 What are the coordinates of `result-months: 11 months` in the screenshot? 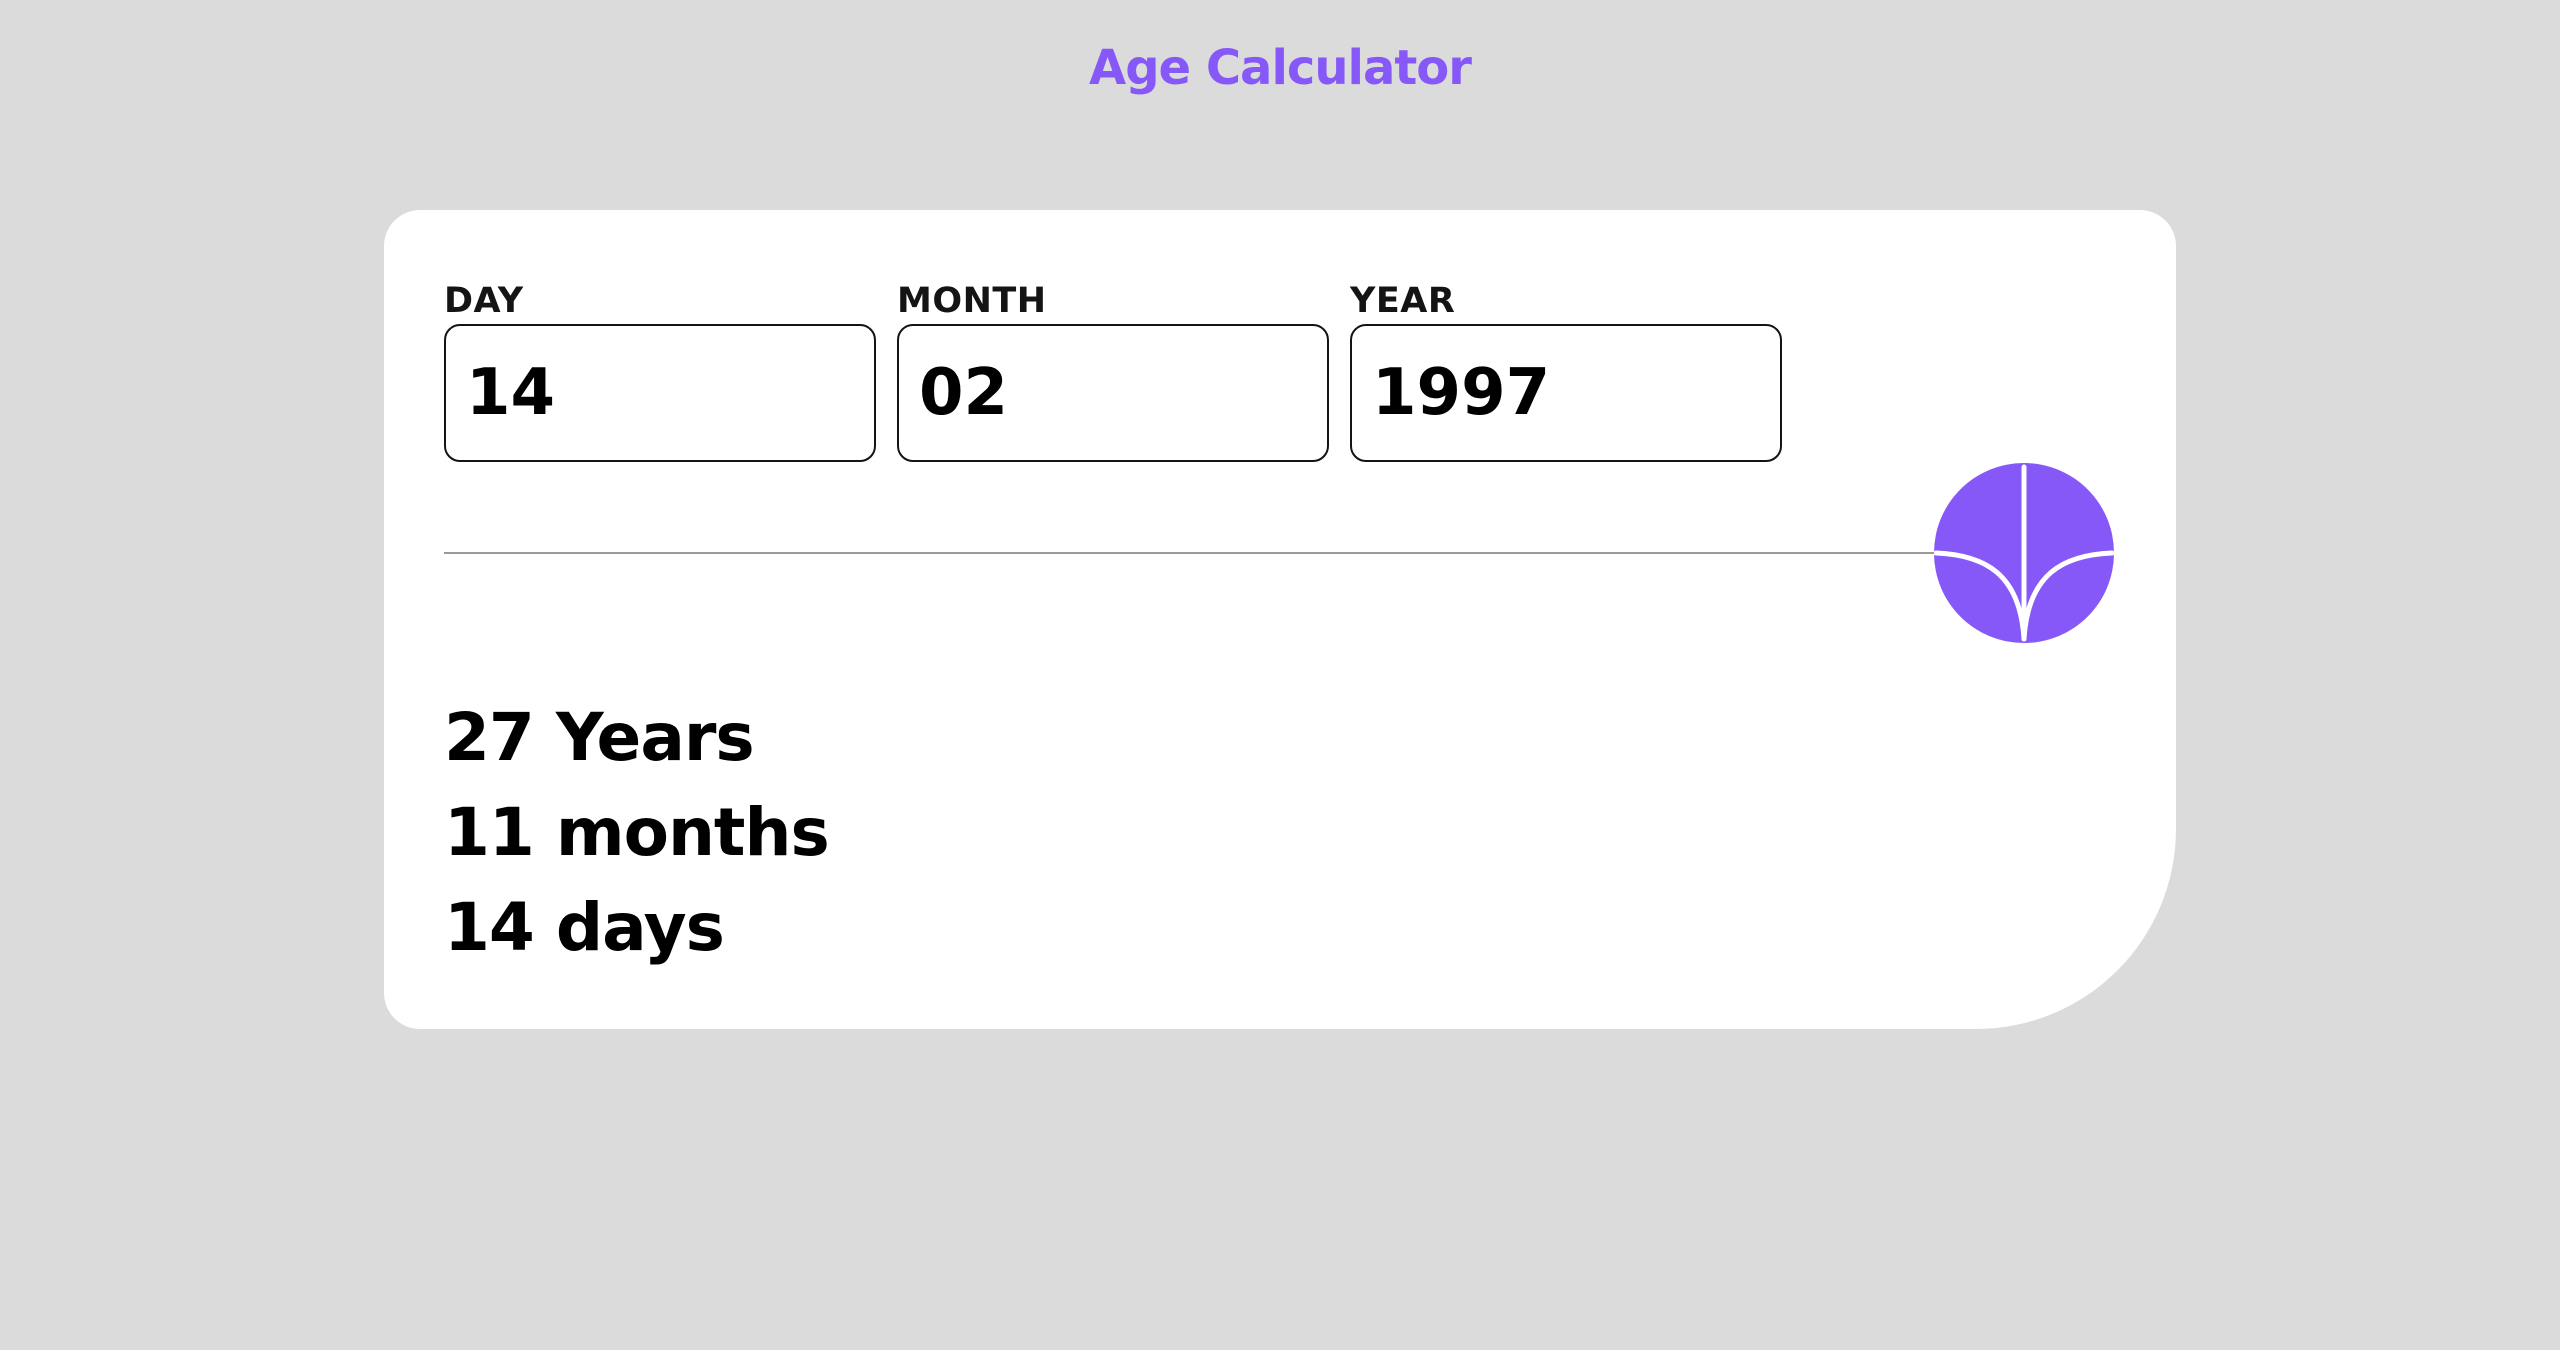 It's located at (637, 832).